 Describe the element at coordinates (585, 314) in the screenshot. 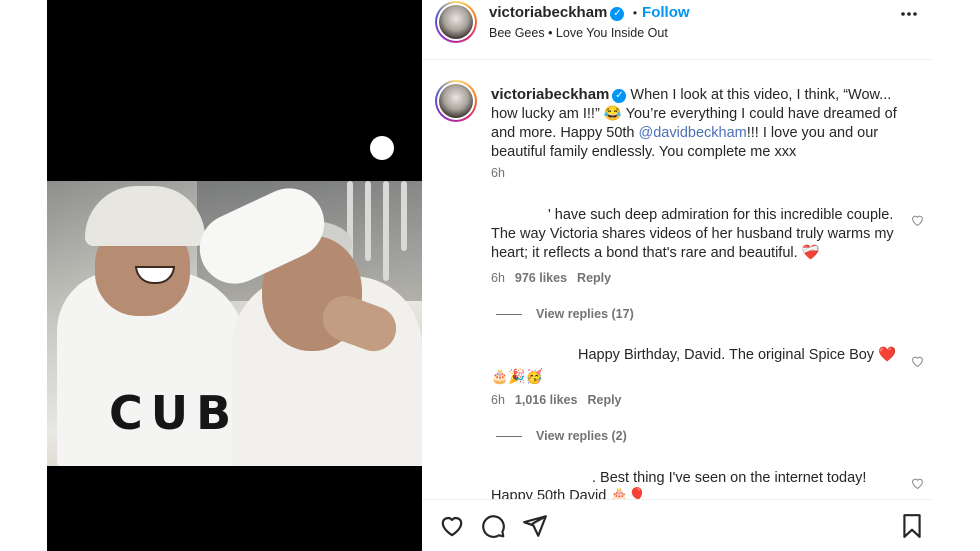

I see `view-replies-label: View replies (17)` at that location.